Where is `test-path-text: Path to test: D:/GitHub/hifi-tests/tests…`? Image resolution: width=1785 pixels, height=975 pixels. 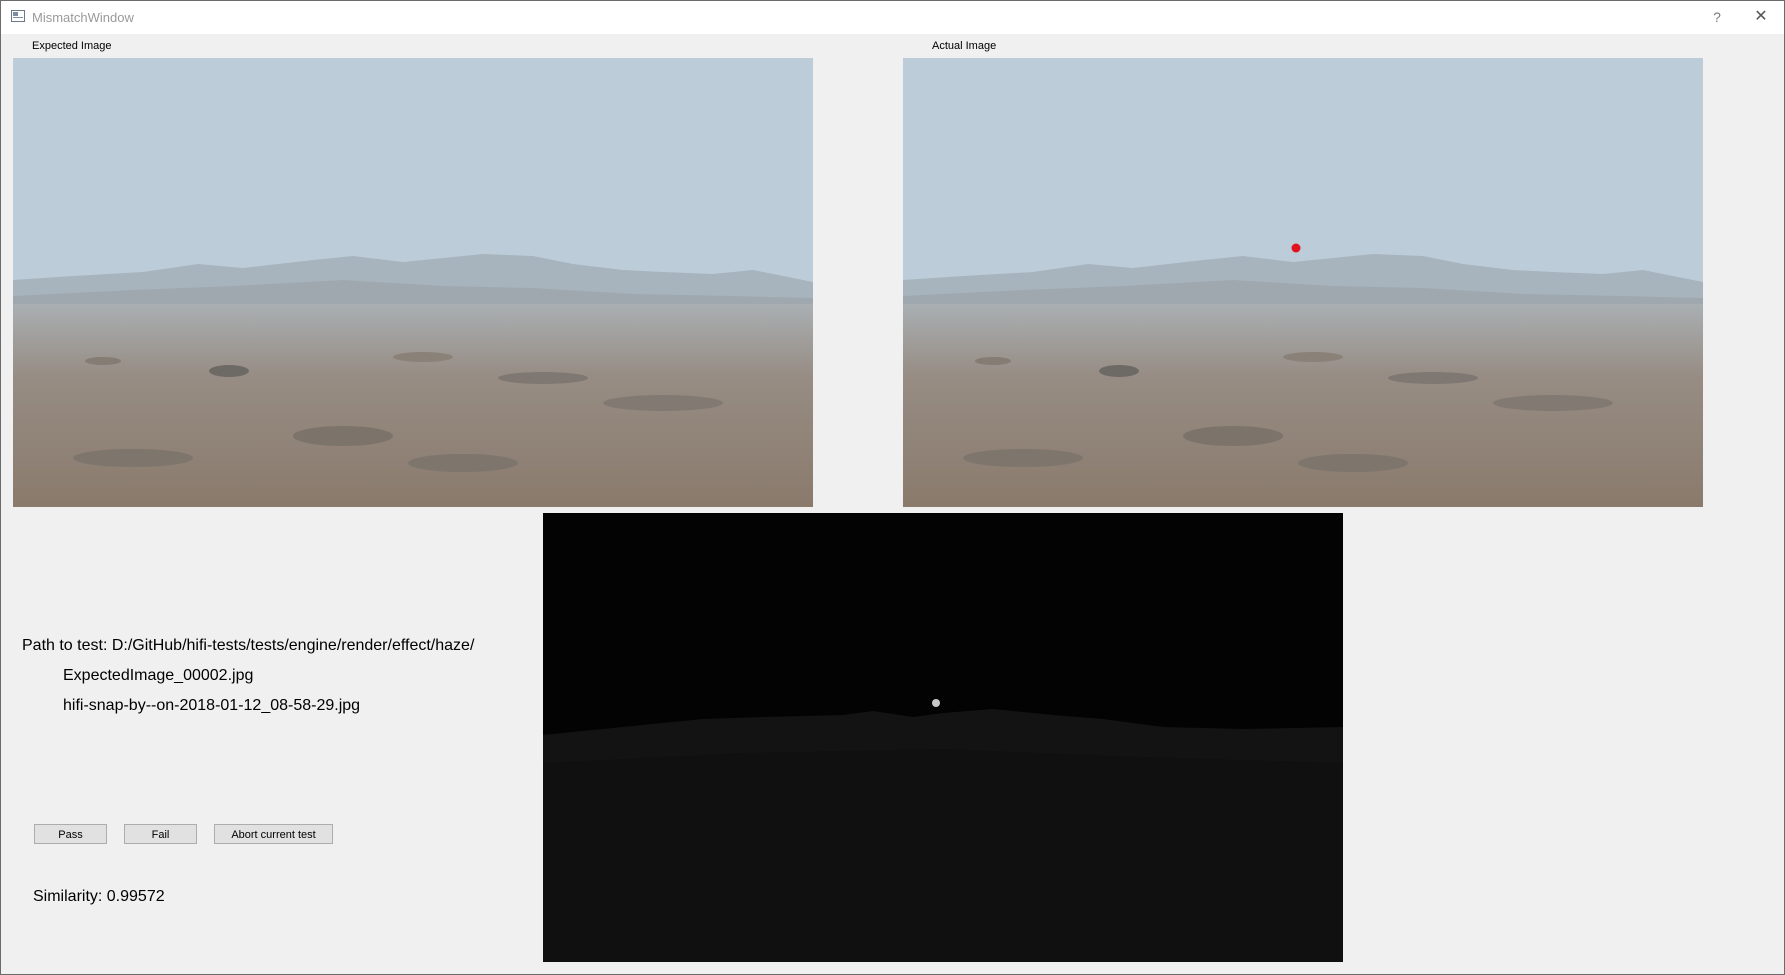
test-path-text: Path to test: D:/GitHub/hifi-tests/tests… is located at coordinates (248, 645).